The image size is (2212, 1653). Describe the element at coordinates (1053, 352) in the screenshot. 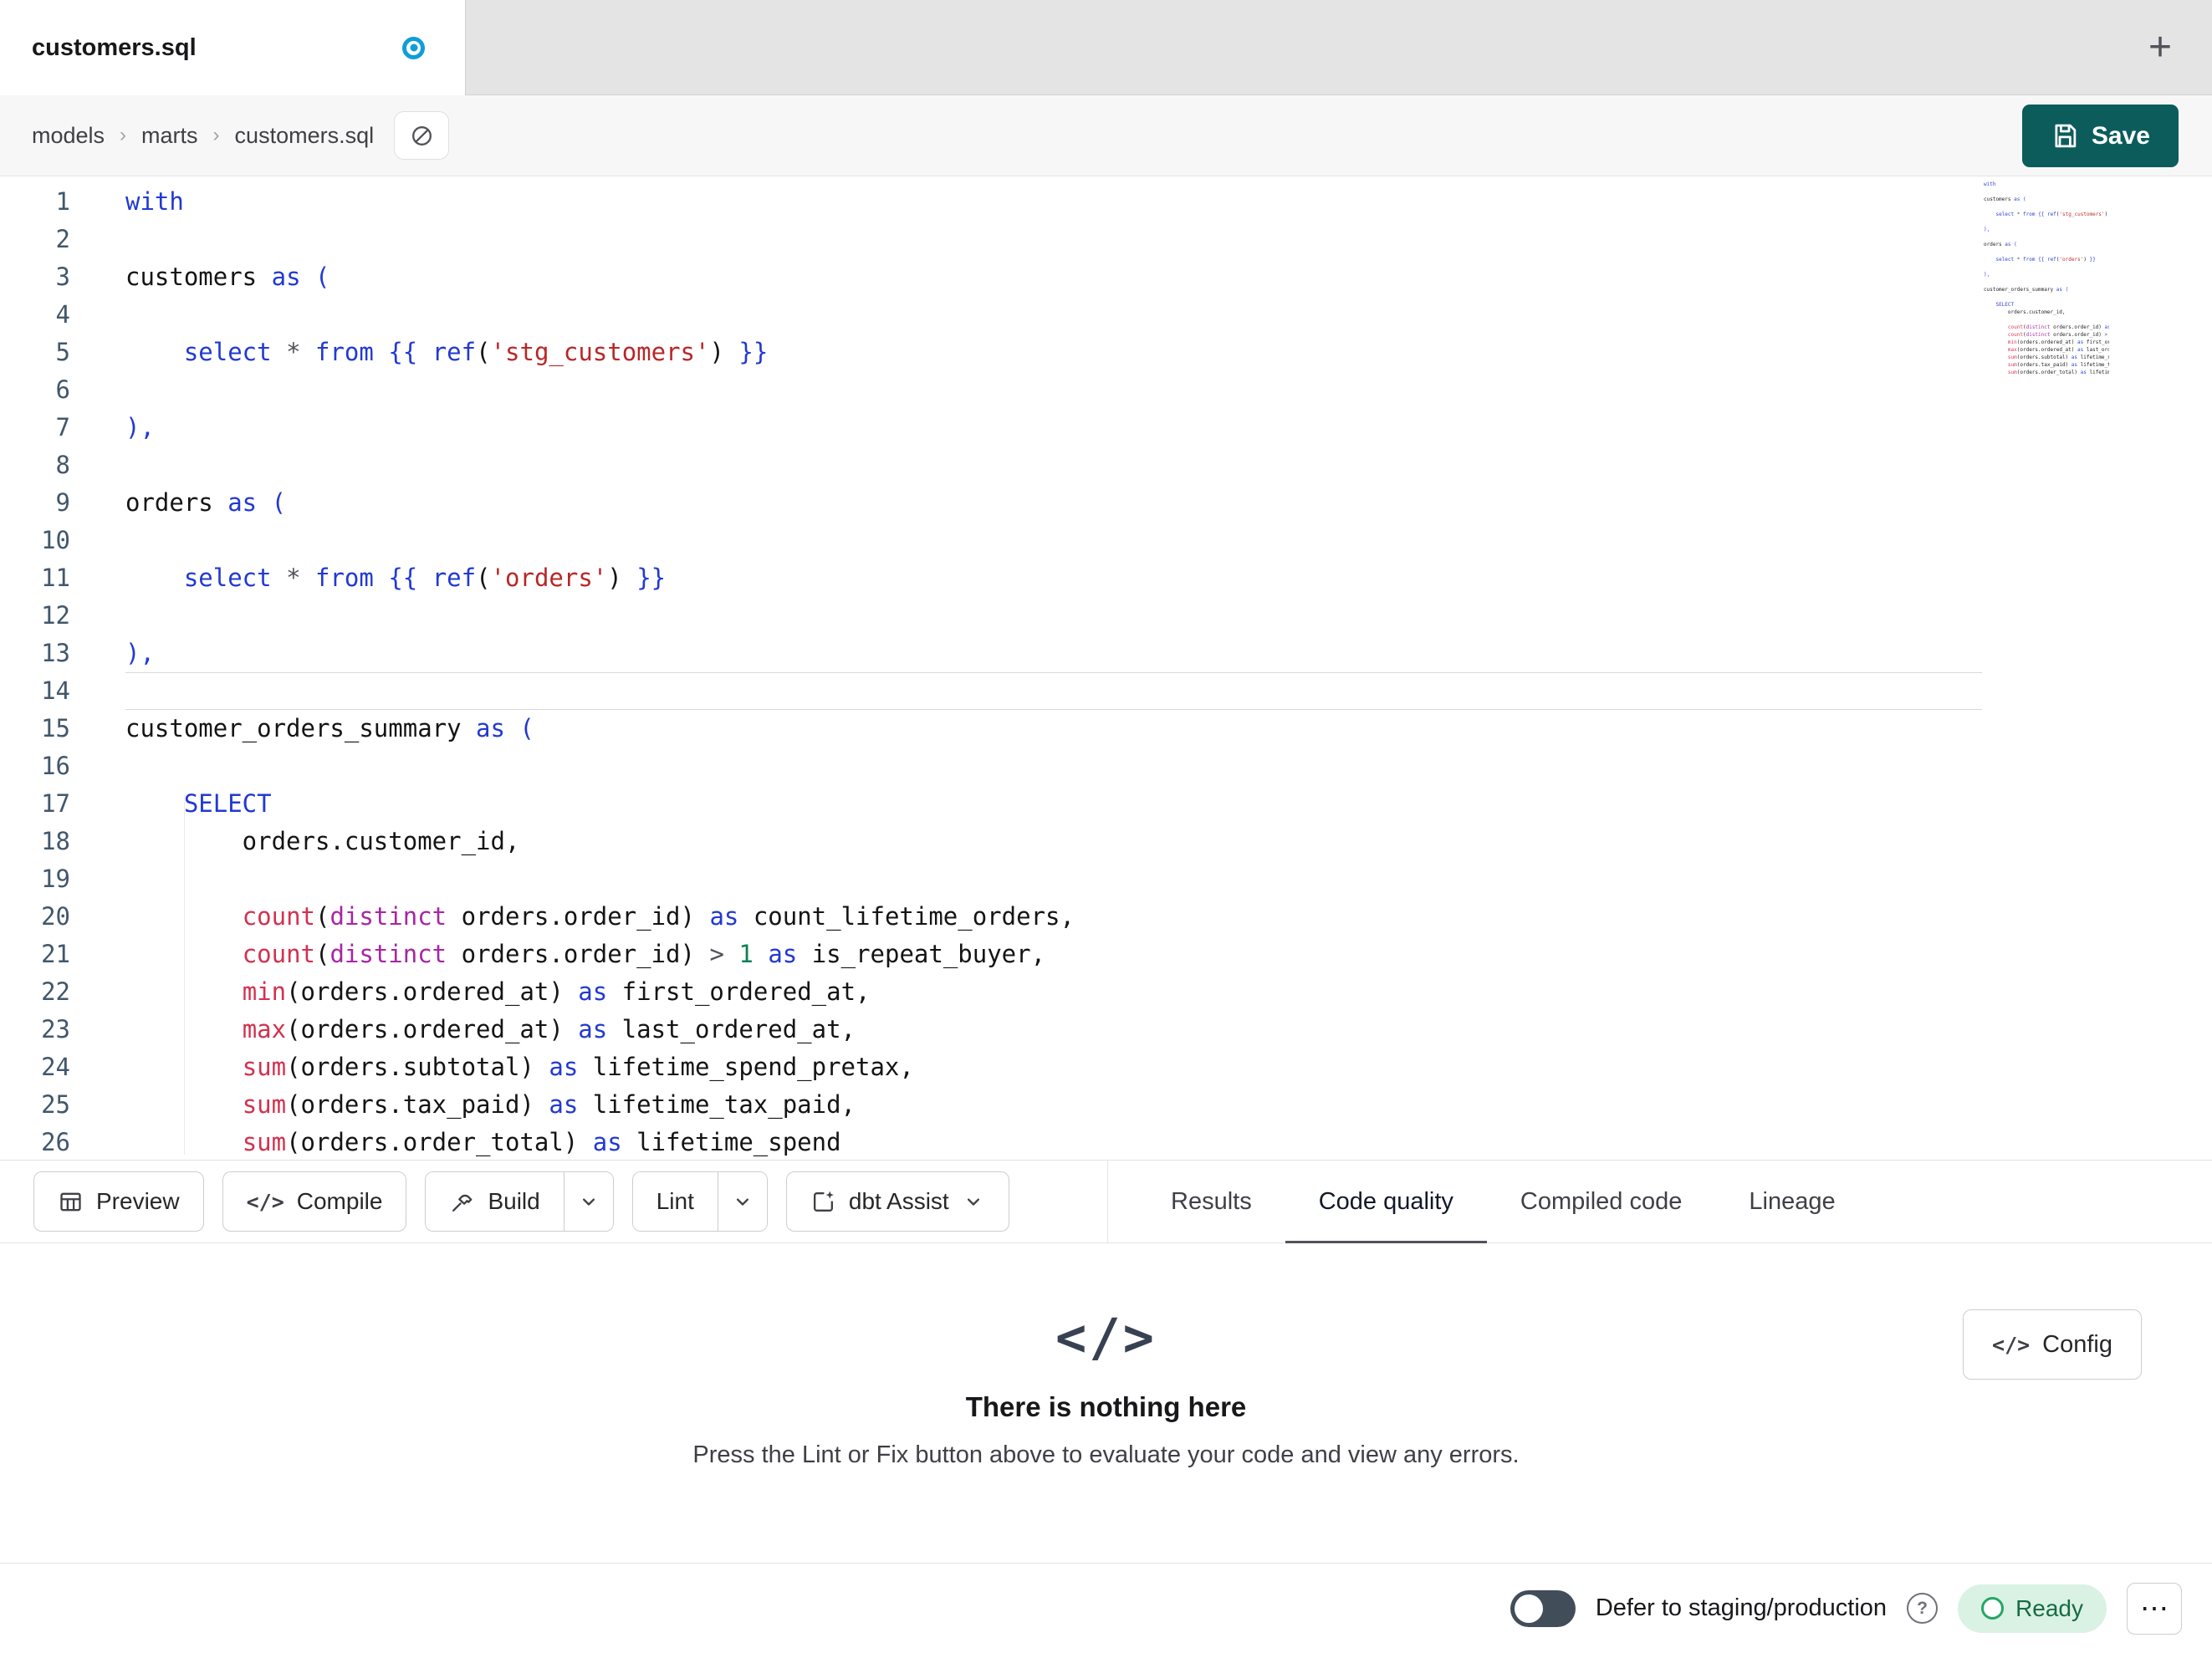

I see `code-line-5: select * from {{ ref('stg_customers') }}` at that location.